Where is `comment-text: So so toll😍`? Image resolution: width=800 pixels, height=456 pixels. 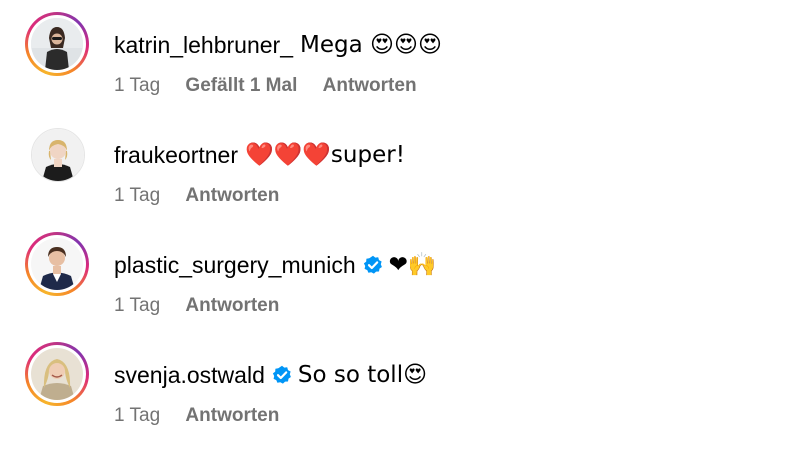
comment-text: So so toll😍 is located at coordinates (362, 375).